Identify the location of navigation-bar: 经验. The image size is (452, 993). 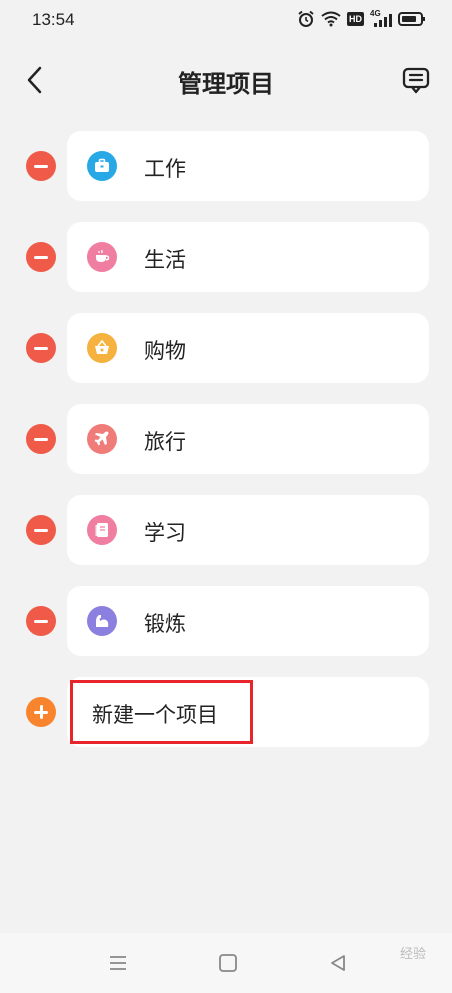
(226, 963).